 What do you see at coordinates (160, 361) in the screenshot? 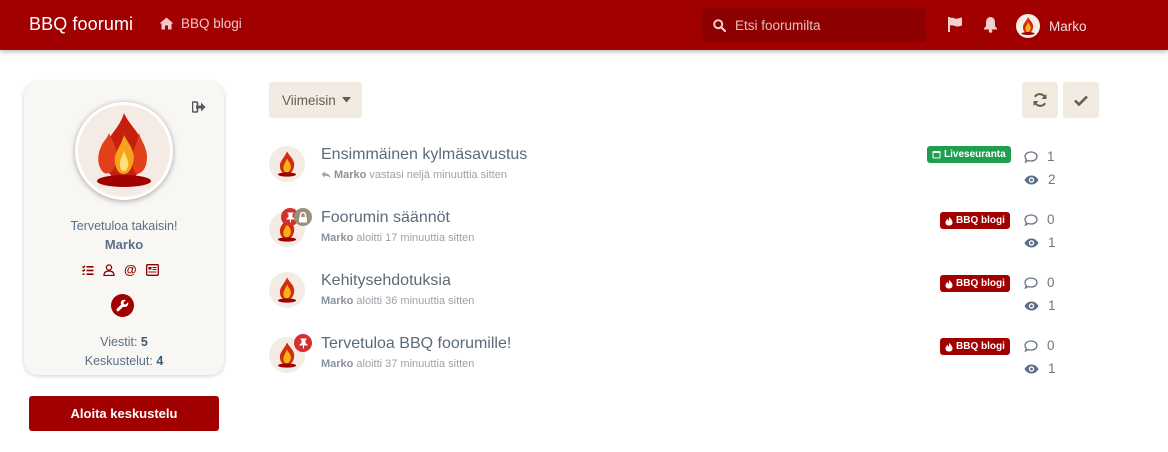
I see `topics-stat-value: 4` at bounding box center [160, 361].